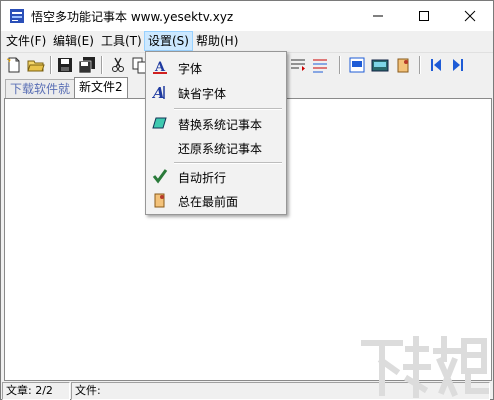 The height and width of the screenshot is (400, 494). What do you see at coordinates (26, 41) in the screenshot?
I see `menu-file: 文件(F)` at bounding box center [26, 41].